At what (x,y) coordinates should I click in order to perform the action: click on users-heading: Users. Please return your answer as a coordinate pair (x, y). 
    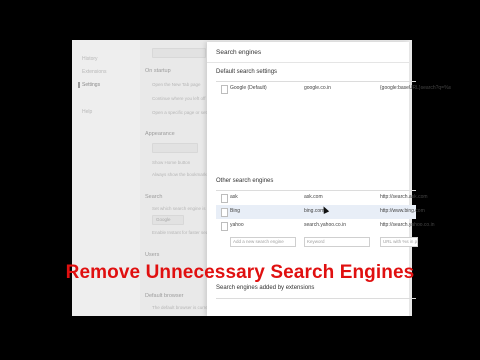
    Looking at the image, I should click on (152, 255).